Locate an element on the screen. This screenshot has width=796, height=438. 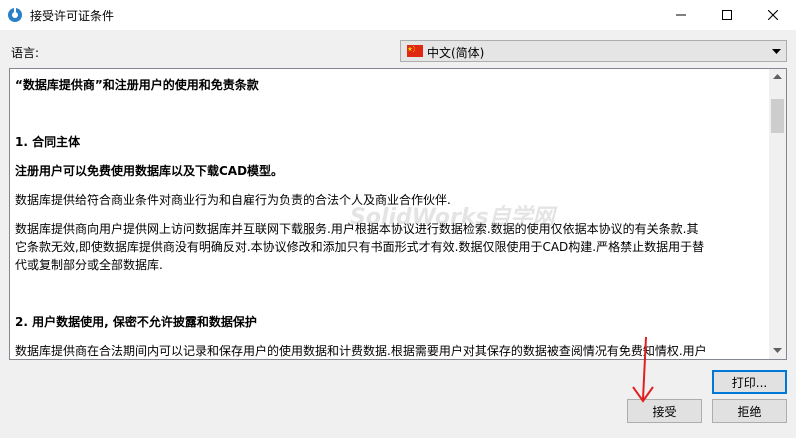
maximize-button is located at coordinates (727, 15).